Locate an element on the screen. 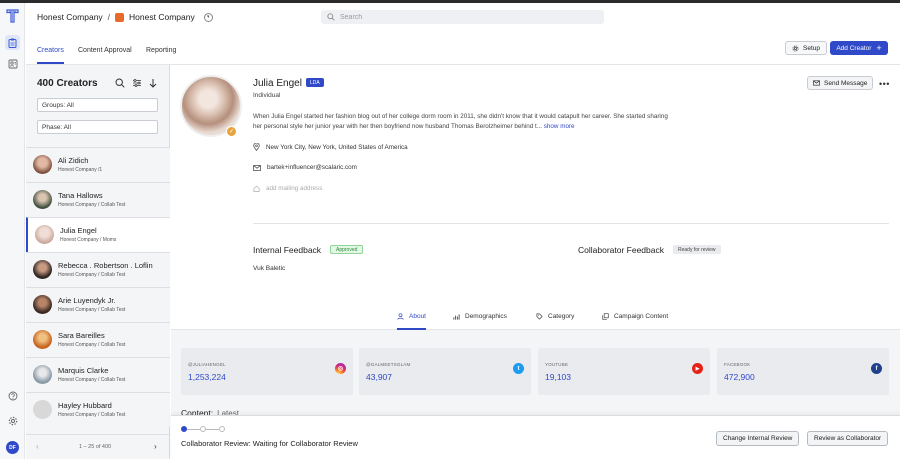  global-search is located at coordinates (462, 17).